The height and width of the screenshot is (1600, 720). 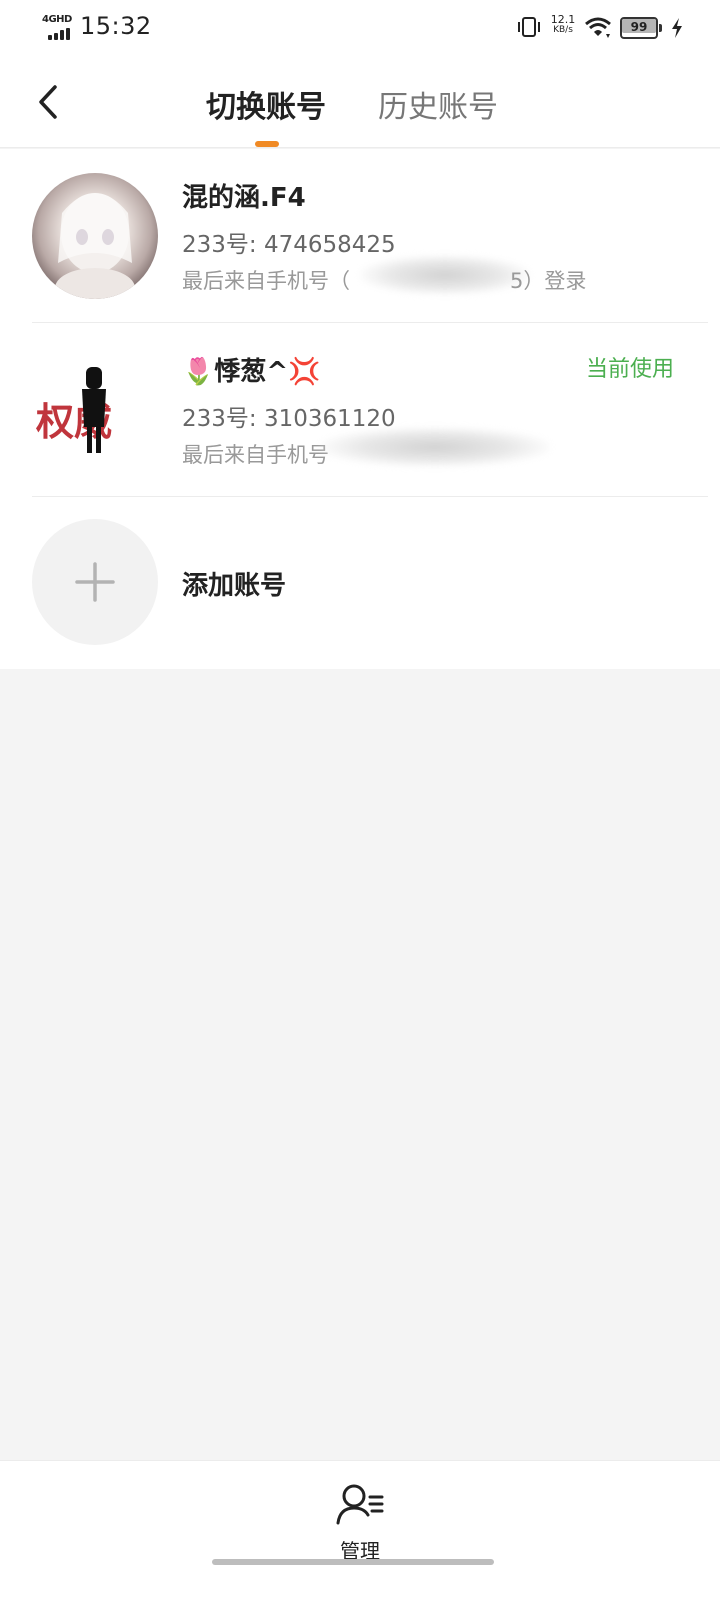 What do you see at coordinates (629, 369) in the screenshot?
I see `current-account-badge: 当前使用` at bounding box center [629, 369].